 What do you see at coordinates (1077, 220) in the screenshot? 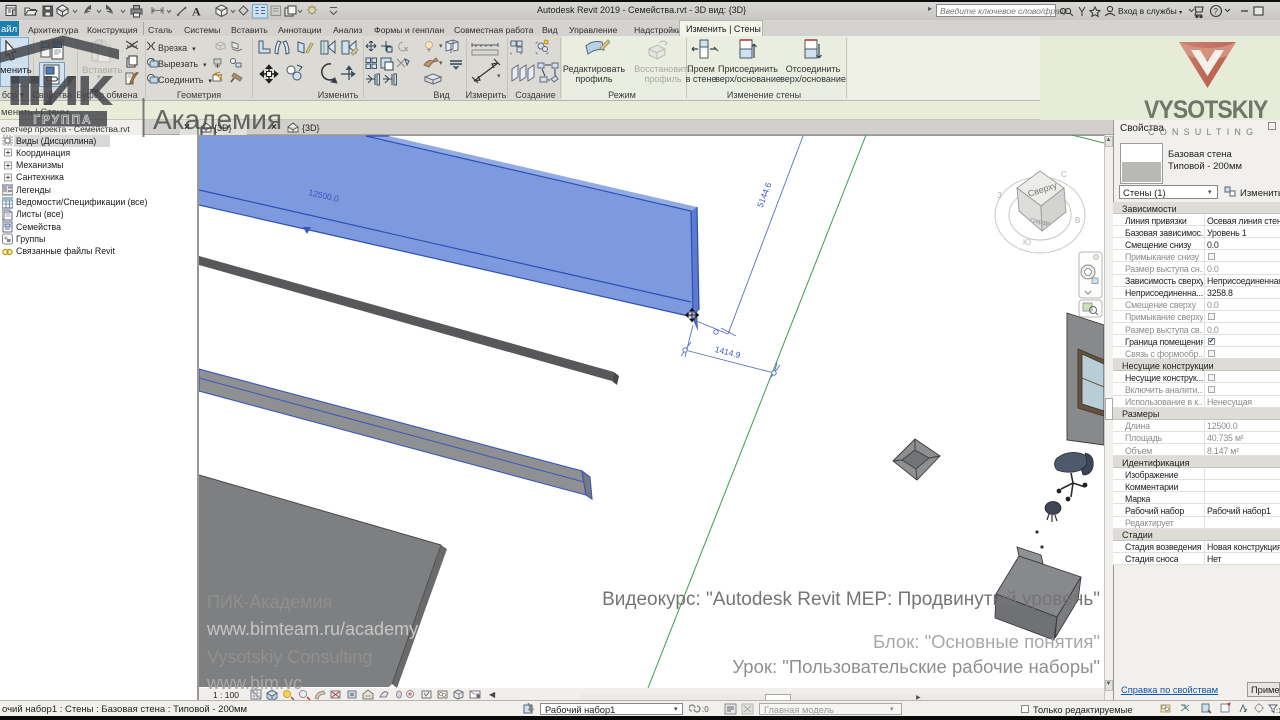
I see `svg-text: В` at bounding box center [1077, 220].